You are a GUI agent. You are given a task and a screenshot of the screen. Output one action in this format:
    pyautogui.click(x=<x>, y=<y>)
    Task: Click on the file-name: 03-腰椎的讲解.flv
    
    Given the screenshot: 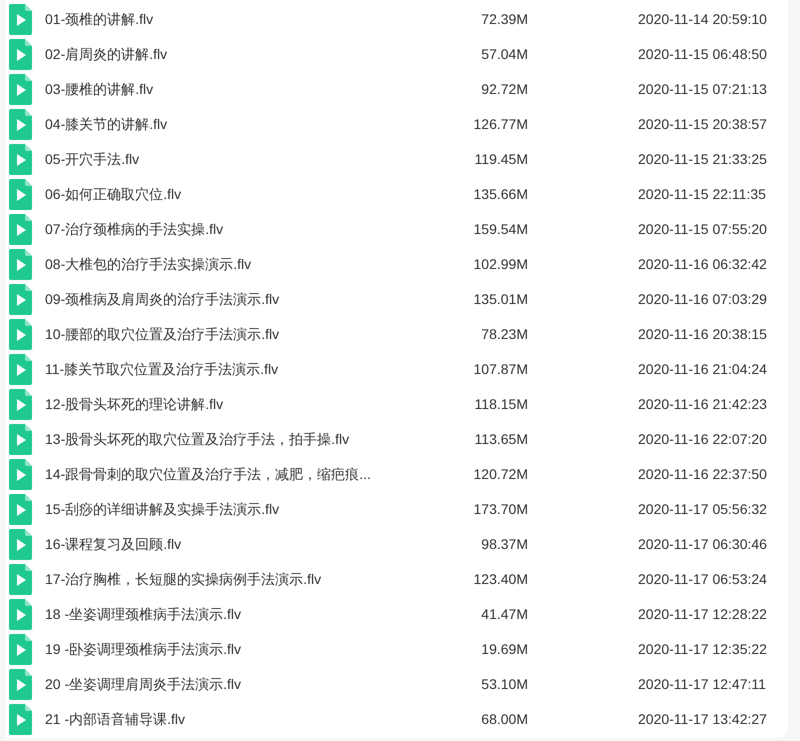 What is the action you would take?
    pyautogui.click(x=245, y=89)
    